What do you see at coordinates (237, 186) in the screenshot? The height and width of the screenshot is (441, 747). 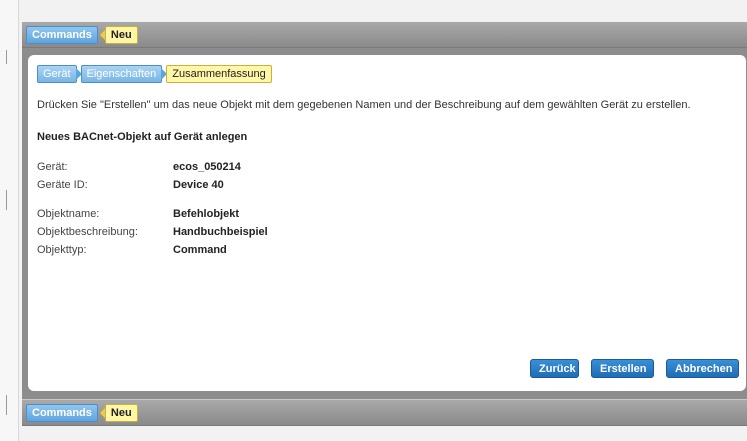 I see `device-id-row: Geräte ID: Device 40` at bounding box center [237, 186].